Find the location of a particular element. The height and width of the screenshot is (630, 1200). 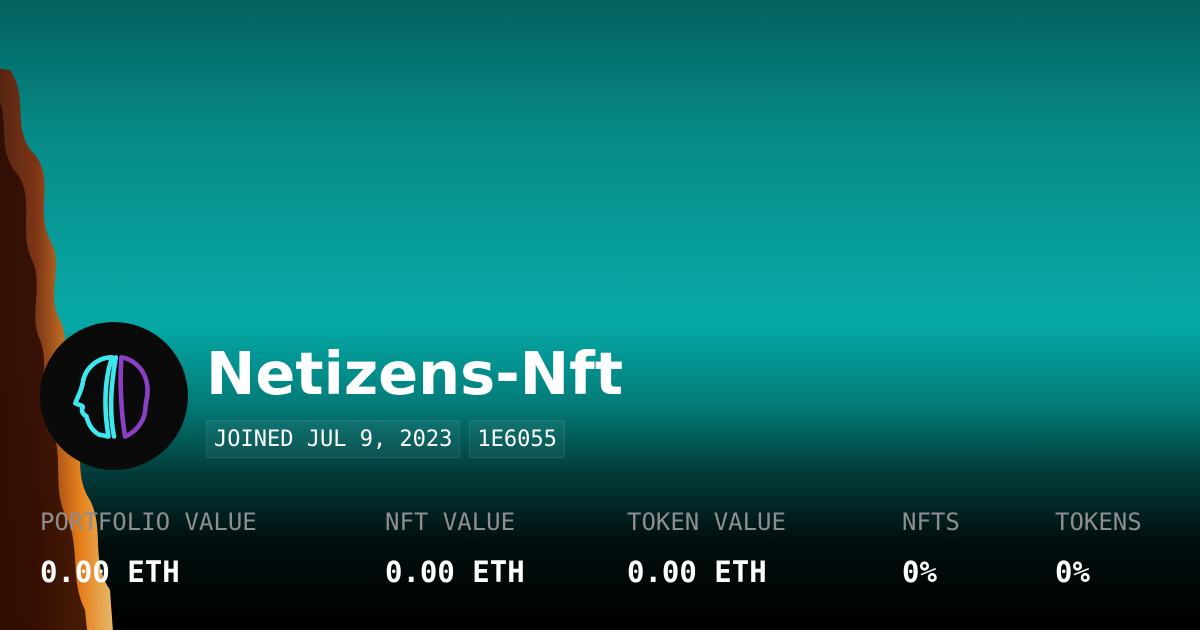

address-badge: 1E6055 is located at coordinates (517, 439).